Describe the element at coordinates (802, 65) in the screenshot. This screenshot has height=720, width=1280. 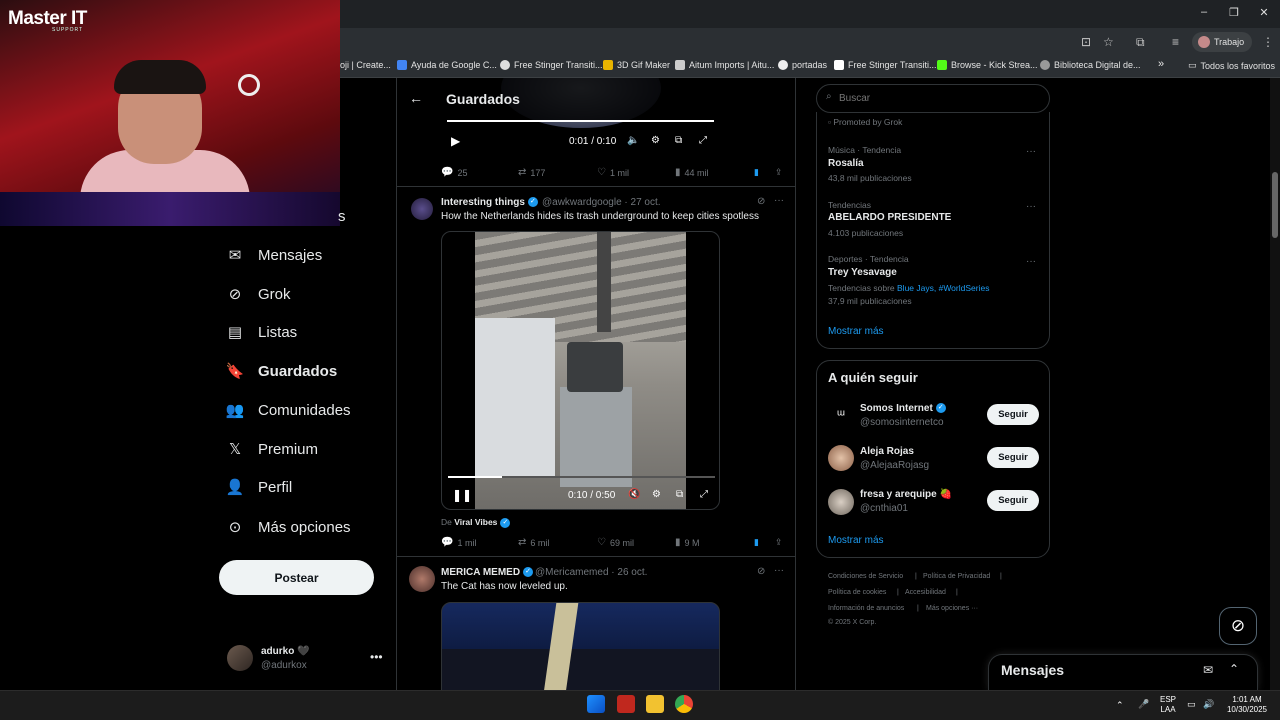
I see `bookmark-item: portadas` at that location.